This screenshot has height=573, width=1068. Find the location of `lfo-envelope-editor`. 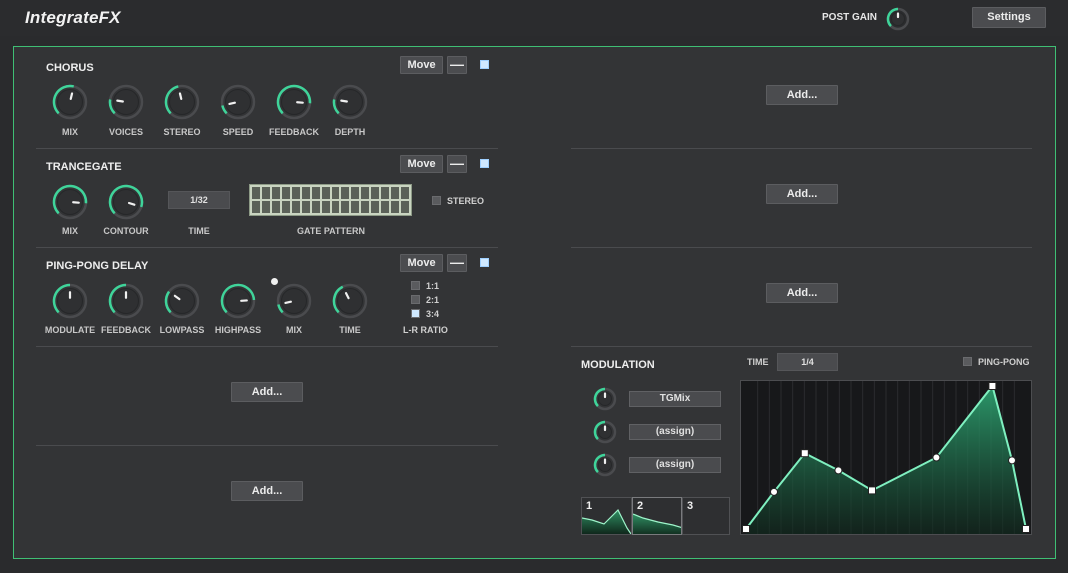

lfo-envelope-editor is located at coordinates (886, 457).